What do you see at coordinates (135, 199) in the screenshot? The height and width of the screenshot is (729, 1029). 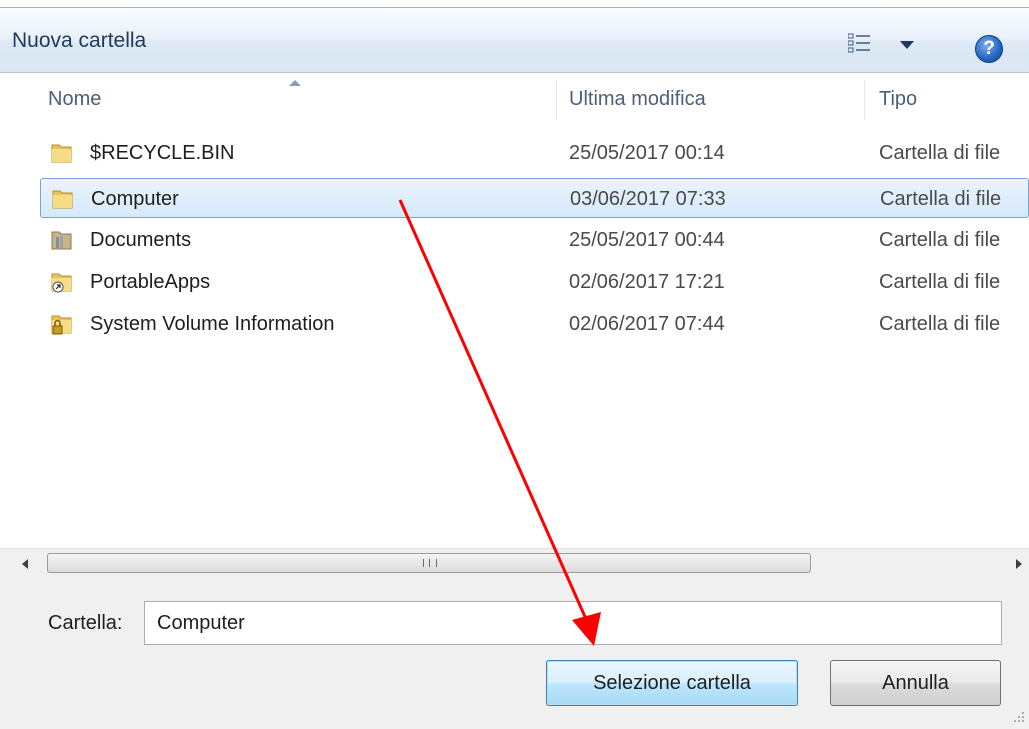 I see `file-name: Computer` at bounding box center [135, 199].